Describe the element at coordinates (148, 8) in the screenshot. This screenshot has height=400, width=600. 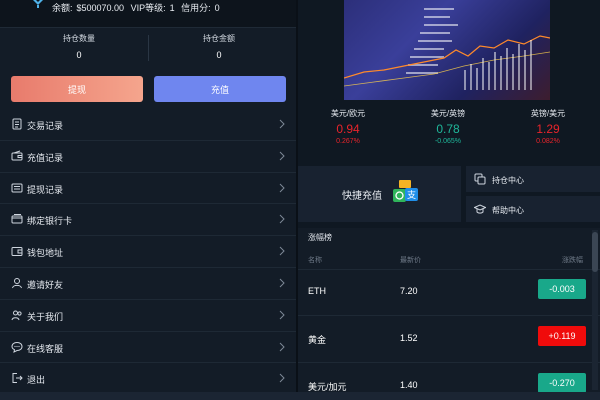
I see `vip-label: VIP等级:` at that location.